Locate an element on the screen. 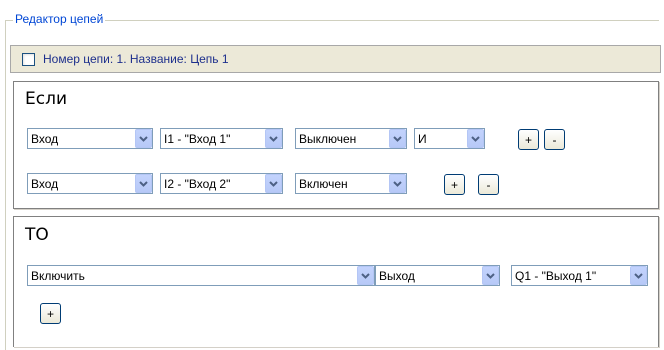  if-row2-state-combo: Включен is located at coordinates (351, 183).